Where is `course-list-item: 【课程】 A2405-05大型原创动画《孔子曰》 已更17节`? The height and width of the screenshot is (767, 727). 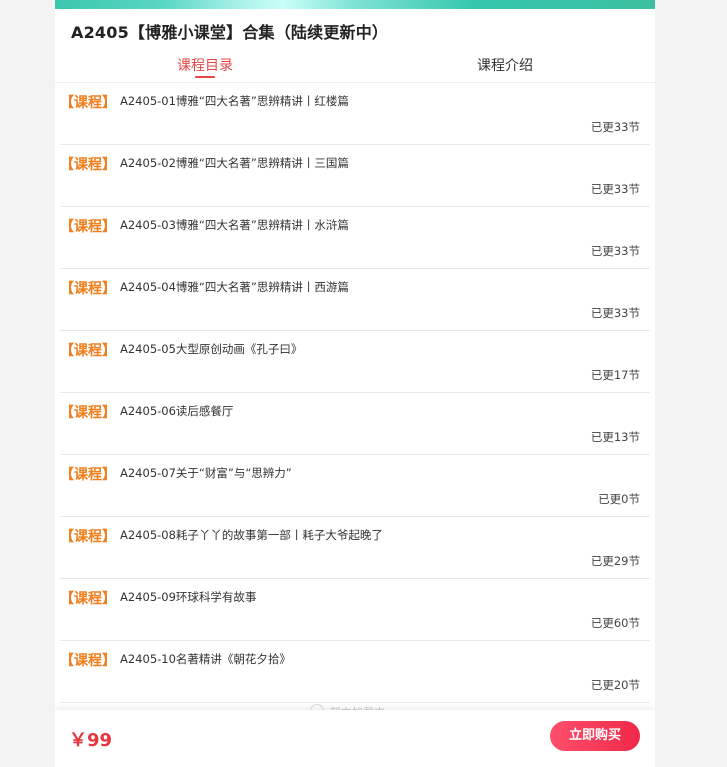 course-list-item: 【课程】 A2405-05大型原创动画《孔子曰》 已更17节 is located at coordinates (355, 362).